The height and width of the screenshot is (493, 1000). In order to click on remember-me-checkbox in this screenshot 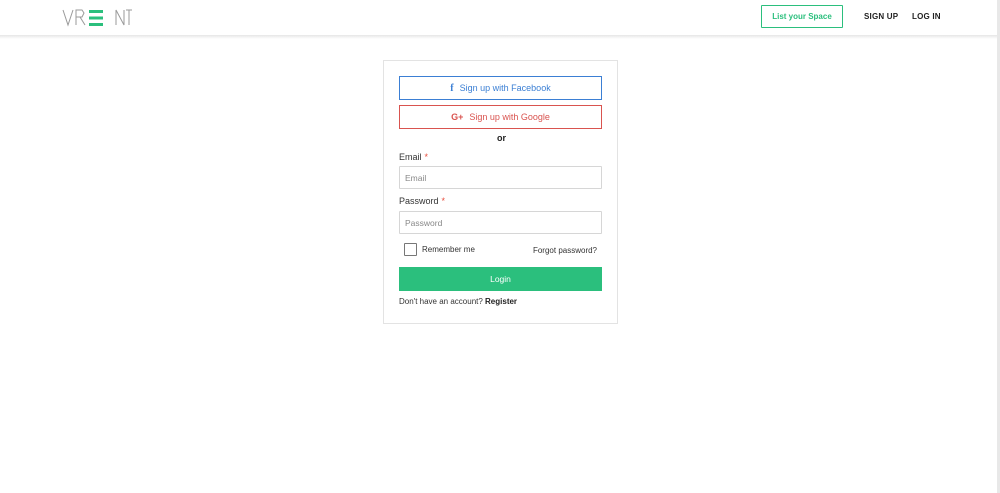, I will do `click(410, 249)`.